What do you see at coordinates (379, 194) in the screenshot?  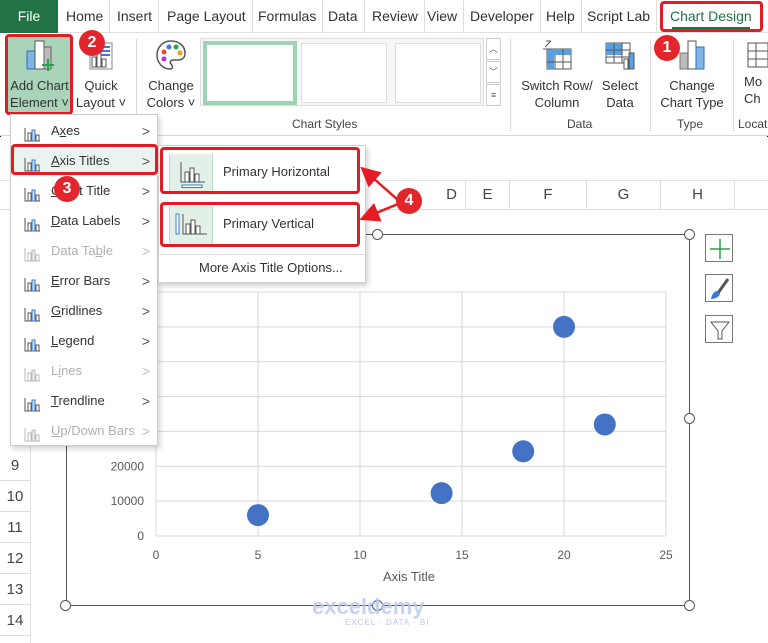 I see `annotation-arrows` at bounding box center [379, 194].